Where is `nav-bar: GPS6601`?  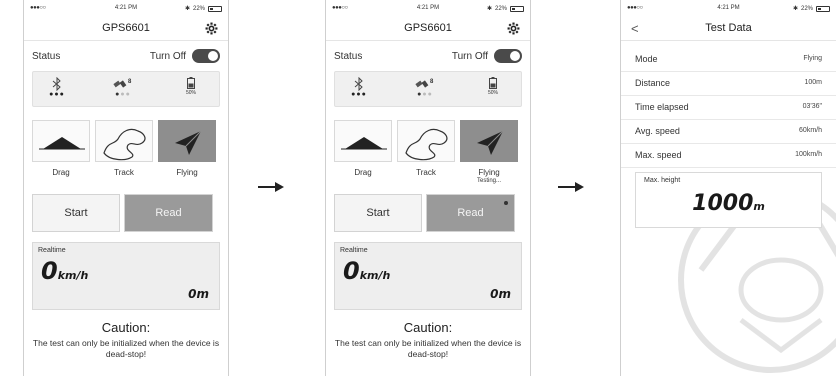
nav-bar: GPS6601 is located at coordinates (428, 30).